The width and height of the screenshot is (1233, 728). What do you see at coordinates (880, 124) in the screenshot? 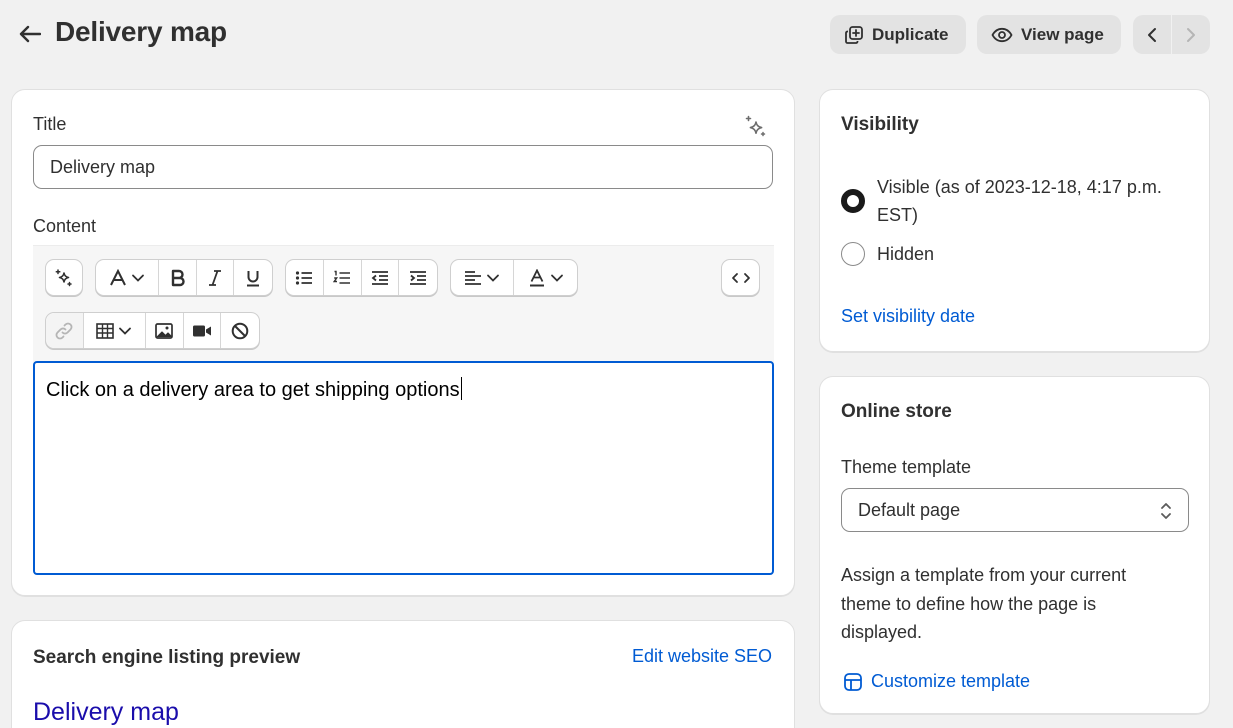
I see `visibility-heading: Visibility` at bounding box center [880, 124].